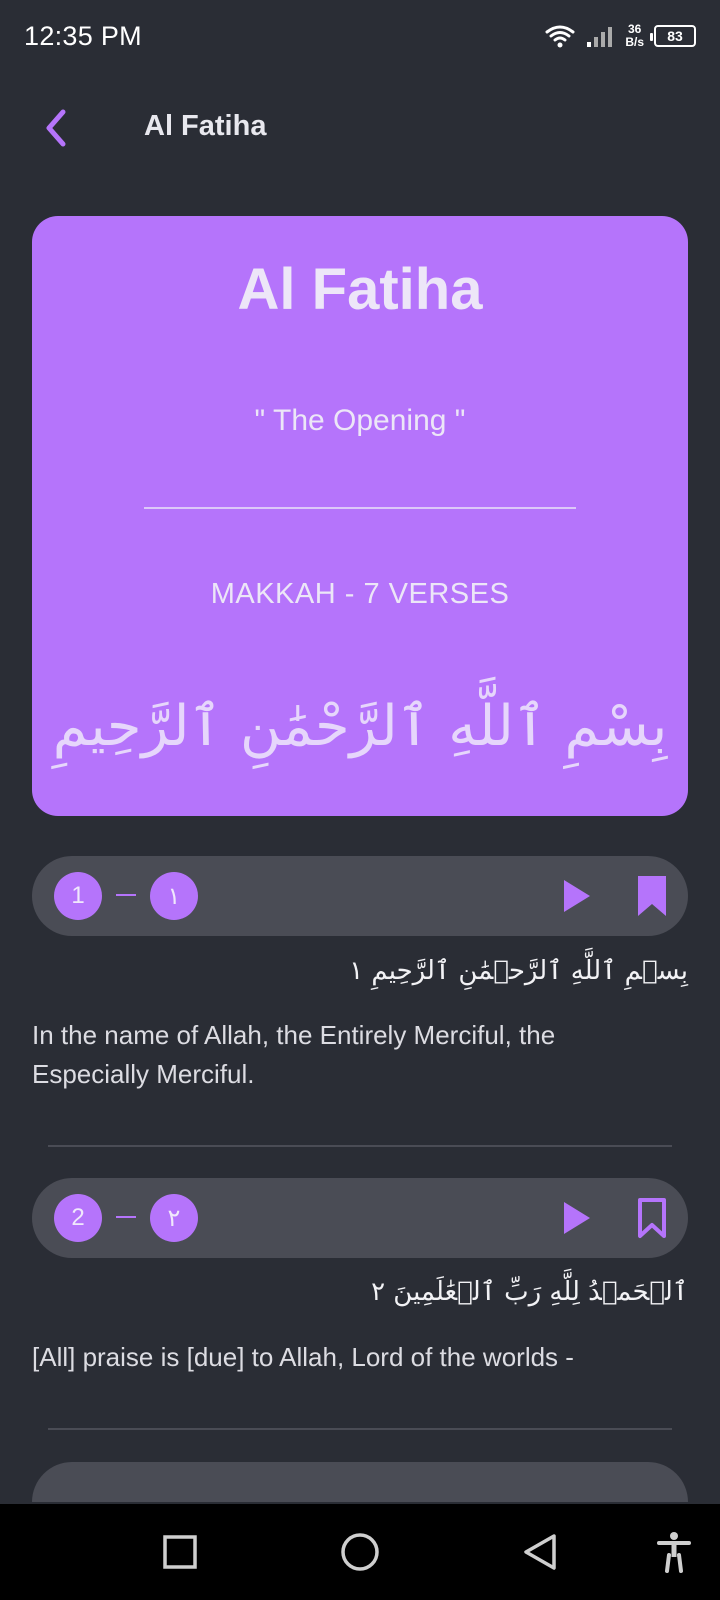 This screenshot has height=1600, width=720. I want to click on home-button, so click(360, 1552).